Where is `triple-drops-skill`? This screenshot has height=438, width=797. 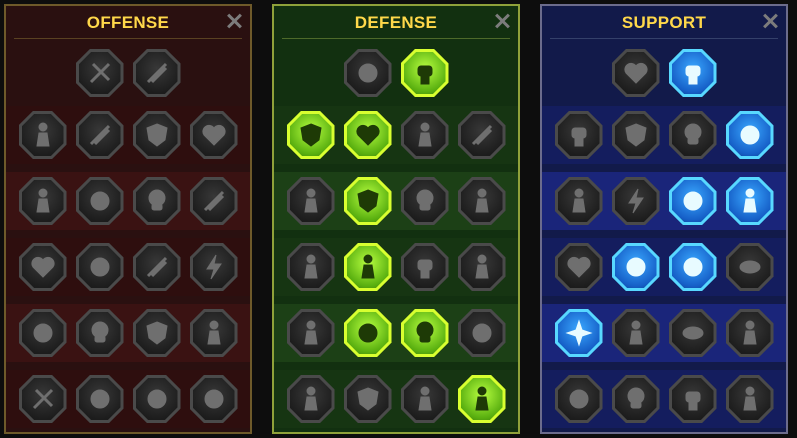
triple-drops-skill is located at coordinates (367, 333).